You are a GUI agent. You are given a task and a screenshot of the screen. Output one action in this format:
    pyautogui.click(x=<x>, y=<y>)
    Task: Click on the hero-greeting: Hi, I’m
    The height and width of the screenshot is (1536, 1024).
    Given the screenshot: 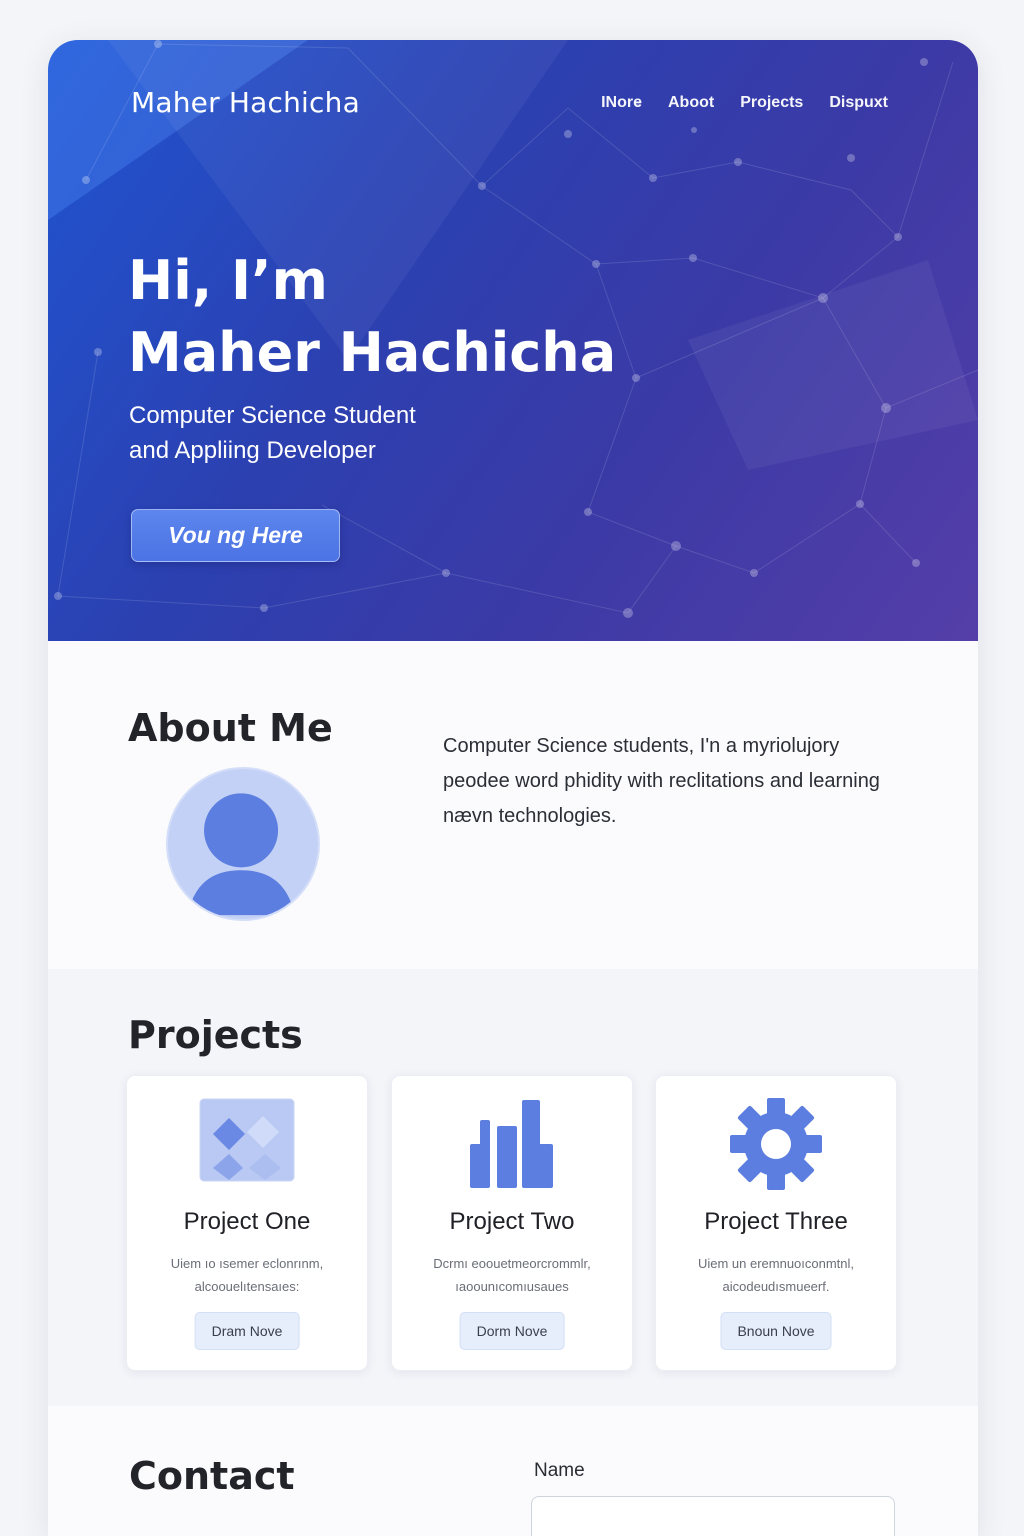 What is the action you would take?
    pyautogui.click(x=228, y=280)
    